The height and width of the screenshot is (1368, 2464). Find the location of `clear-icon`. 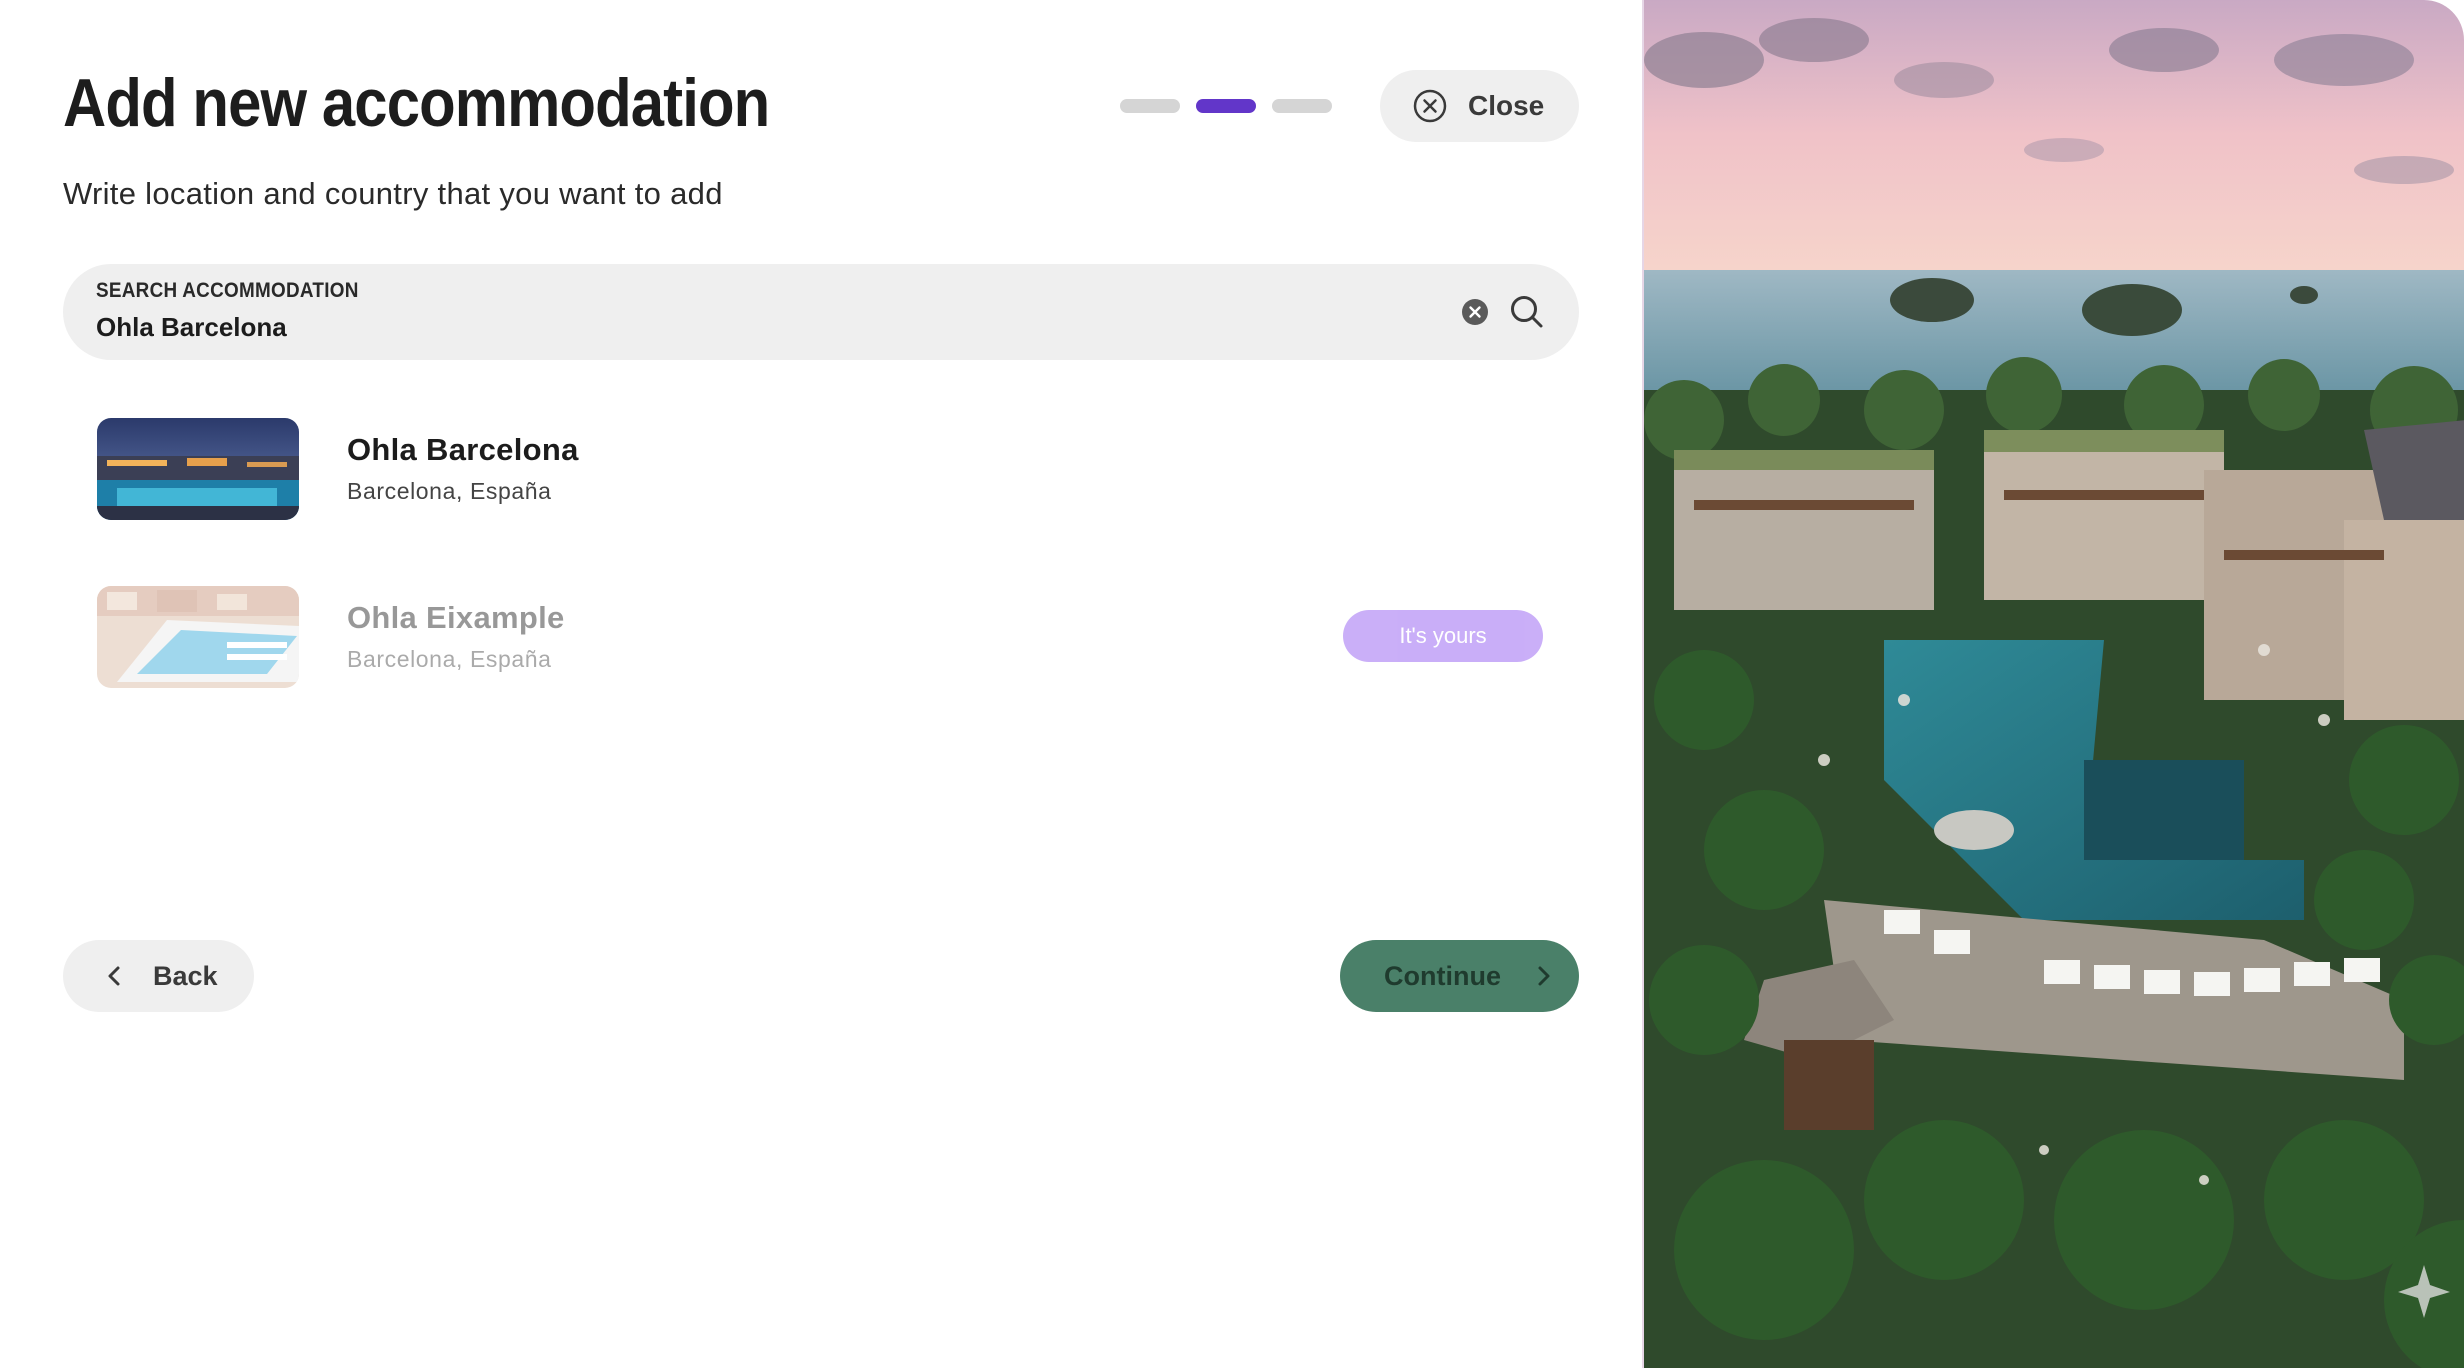

clear-icon is located at coordinates (1475, 312).